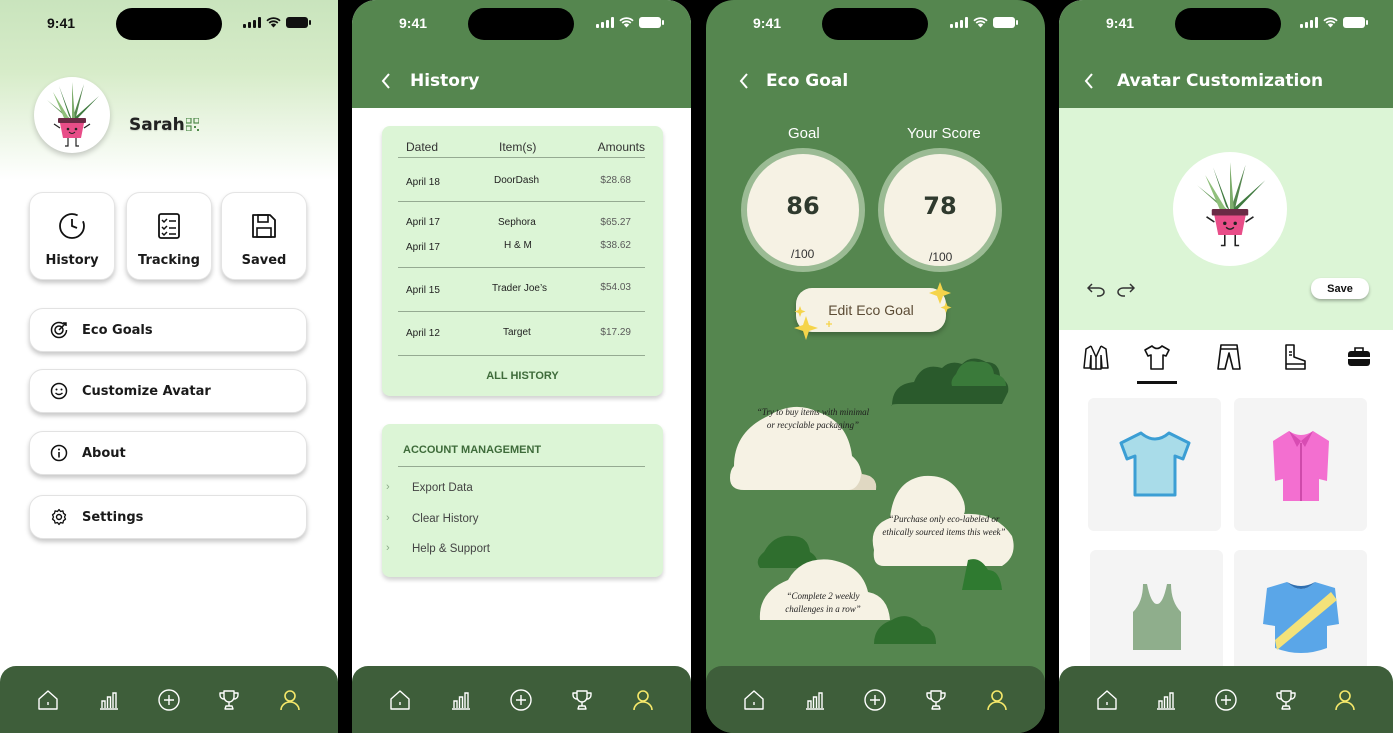 The width and height of the screenshot is (1393, 733). Describe the element at coordinates (517, 332) in the screenshot. I see `row-item: Target` at that location.